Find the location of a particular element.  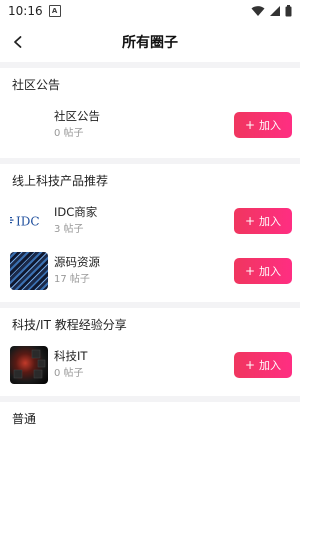

idc-logo-text: IDC is located at coordinates (28, 222).